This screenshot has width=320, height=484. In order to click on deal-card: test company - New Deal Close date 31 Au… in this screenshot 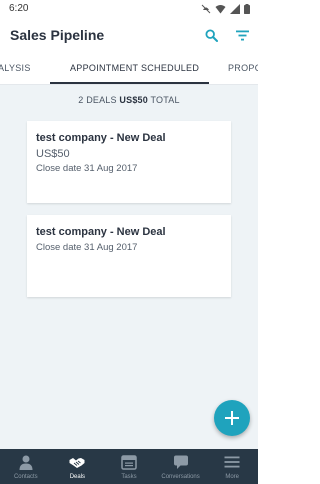, I will do `click(129, 256)`.